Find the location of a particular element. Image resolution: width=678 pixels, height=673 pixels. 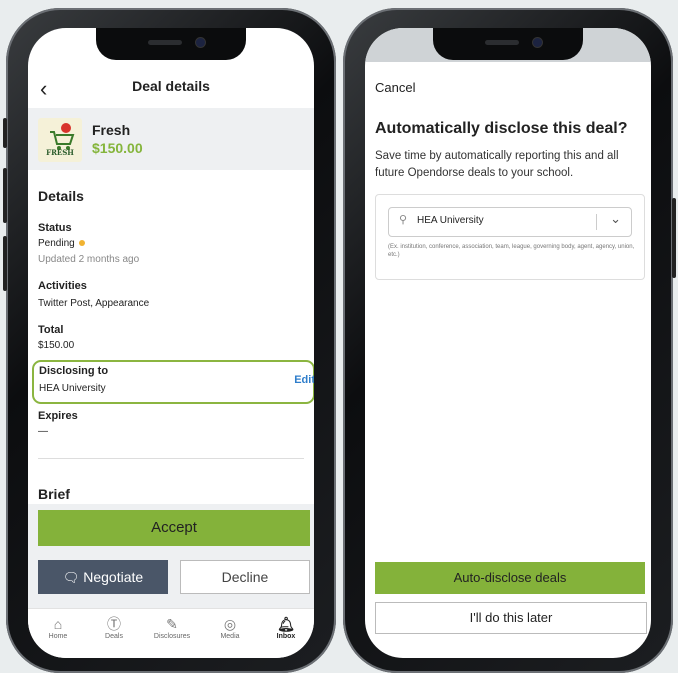

bell-icon: 🔔︎ is located at coordinates (286, 624).